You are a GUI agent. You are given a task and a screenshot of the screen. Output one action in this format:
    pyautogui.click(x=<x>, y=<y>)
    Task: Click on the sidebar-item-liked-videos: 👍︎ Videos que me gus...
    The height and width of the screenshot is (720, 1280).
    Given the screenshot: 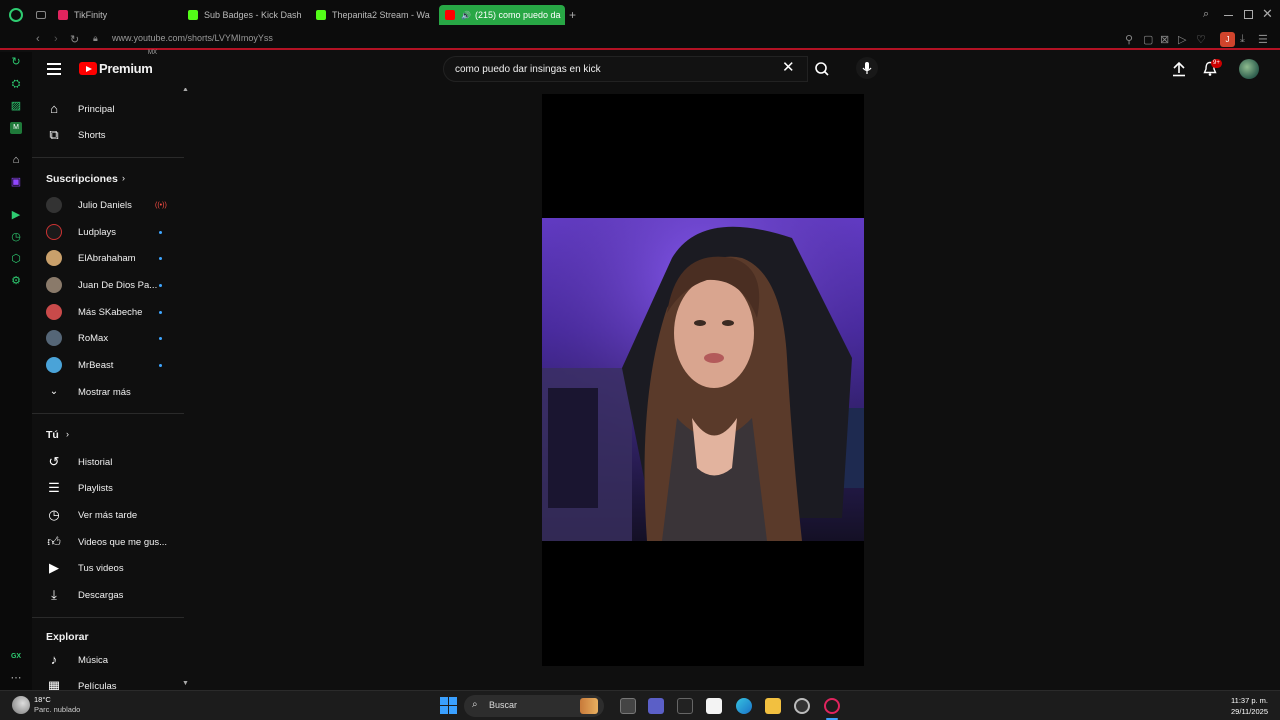 What is the action you would take?
    pyautogui.click(x=108, y=542)
    